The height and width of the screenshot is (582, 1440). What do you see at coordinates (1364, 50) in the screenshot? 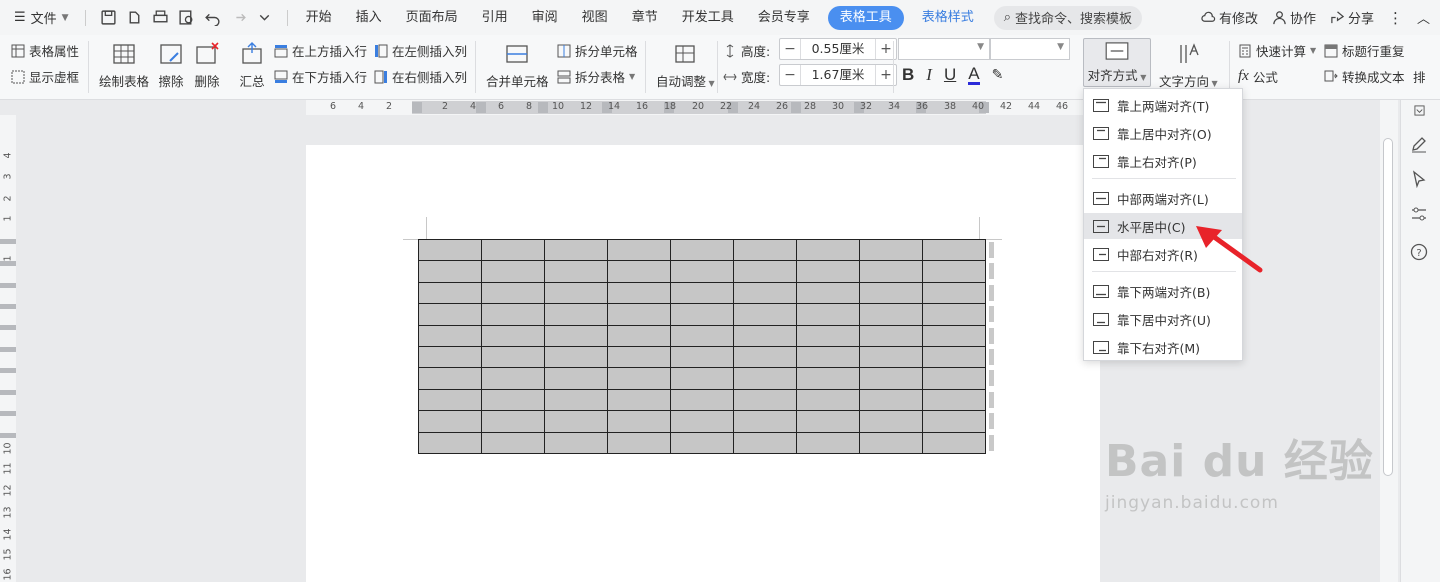
I see `repeat-header-button: 标题行重复` at bounding box center [1364, 50].